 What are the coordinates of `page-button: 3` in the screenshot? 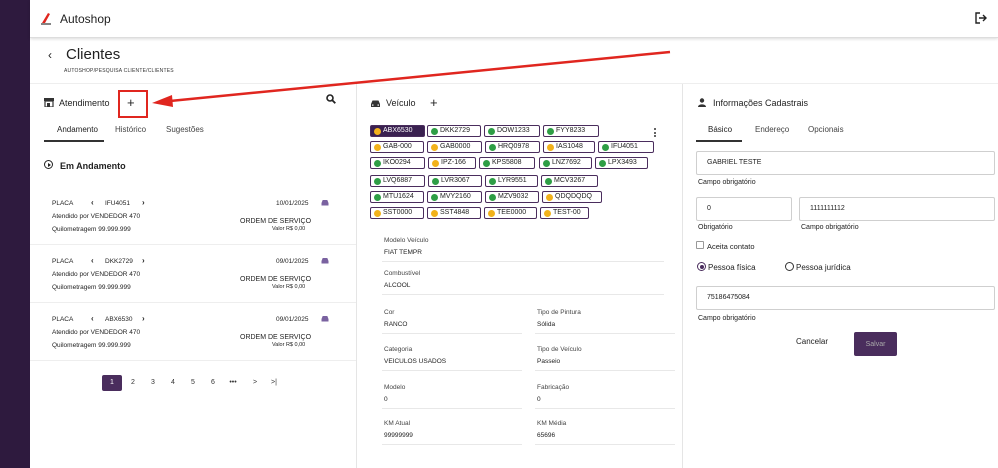 It's located at (153, 383).